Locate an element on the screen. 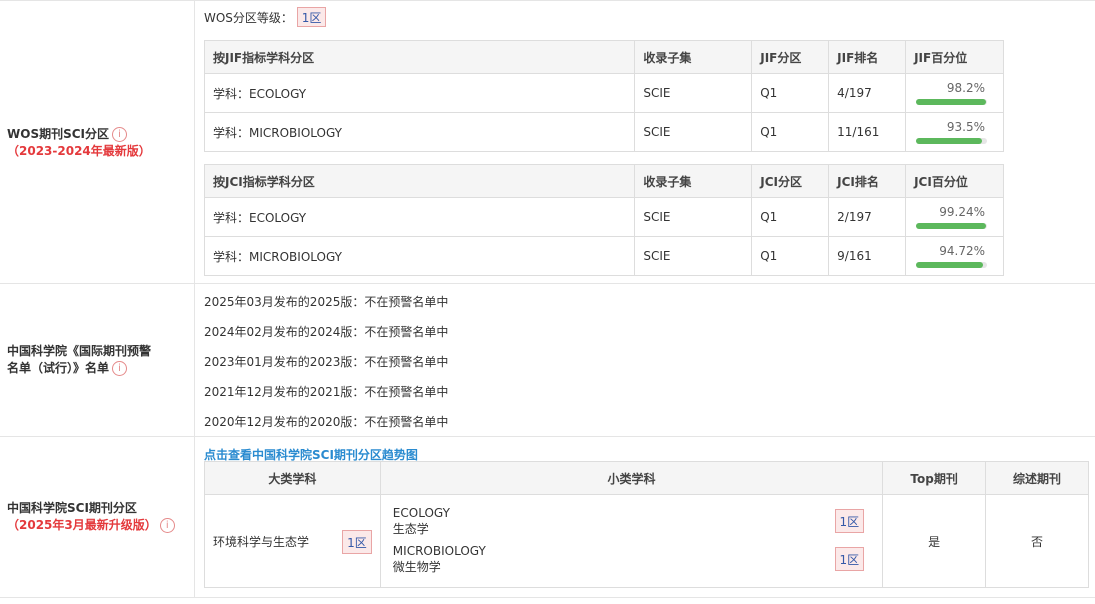  wos-level-label: WOS分区等级： is located at coordinates (248, 18).